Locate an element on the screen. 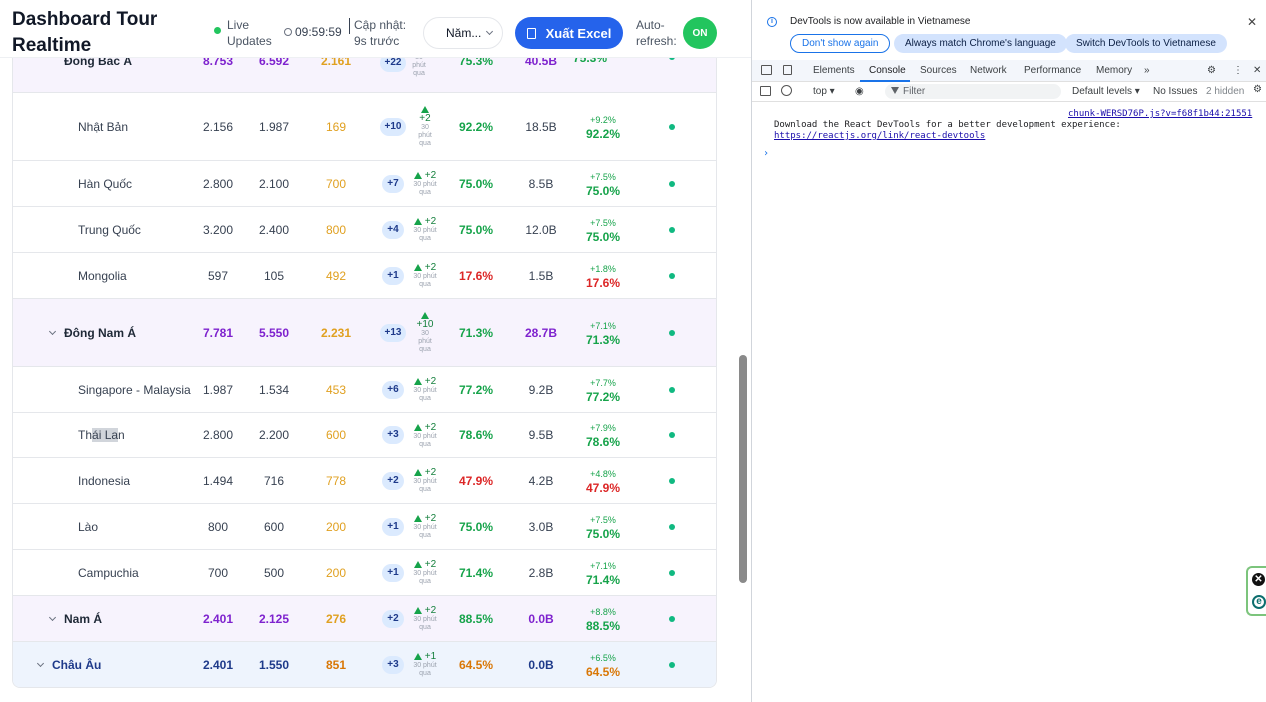  log-levels-select: Default levels ▾ is located at coordinates (1106, 91).